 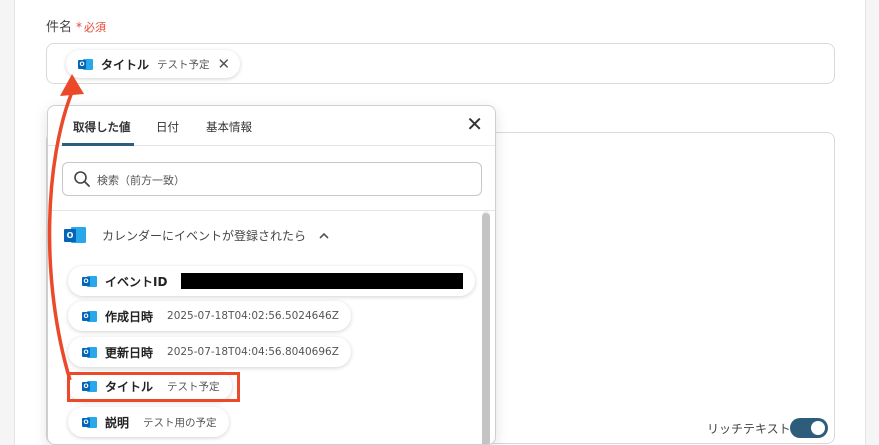 What do you see at coordinates (95, 27) in the screenshot?
I see `required-text: 必須` at bounding box center [95, 27].